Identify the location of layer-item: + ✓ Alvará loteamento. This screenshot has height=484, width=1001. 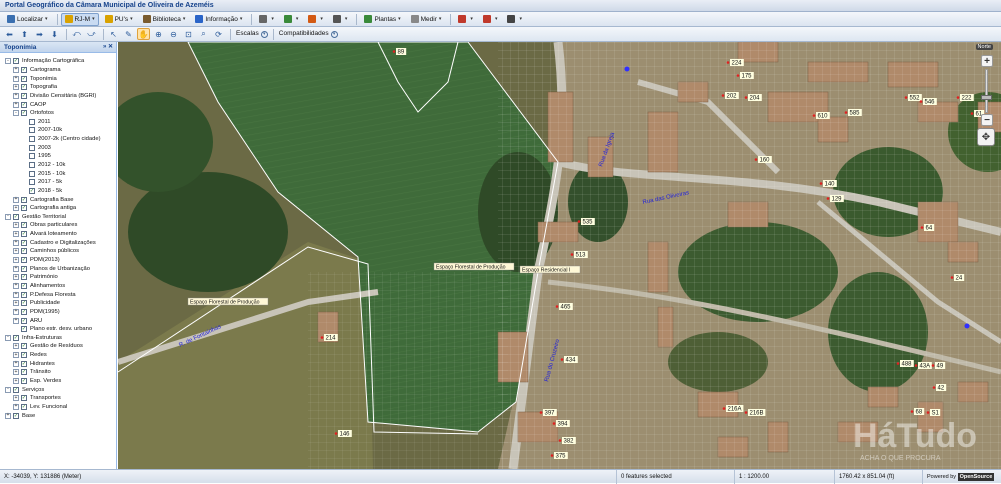
(58, 234).